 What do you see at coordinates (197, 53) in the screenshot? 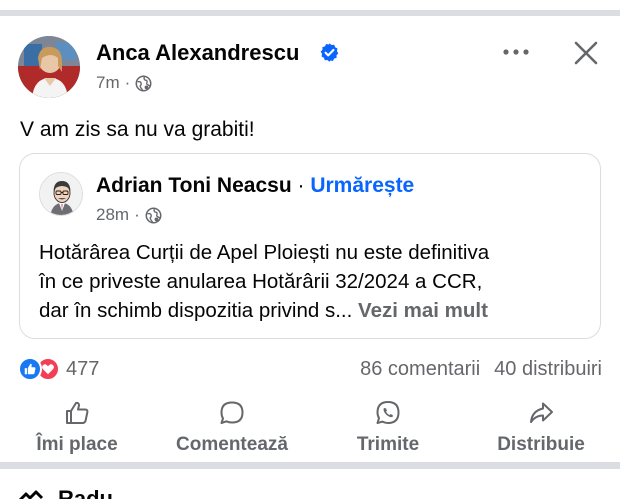
I see `author-name: Anca Alexandrescu` at bounding box center [197, 53].